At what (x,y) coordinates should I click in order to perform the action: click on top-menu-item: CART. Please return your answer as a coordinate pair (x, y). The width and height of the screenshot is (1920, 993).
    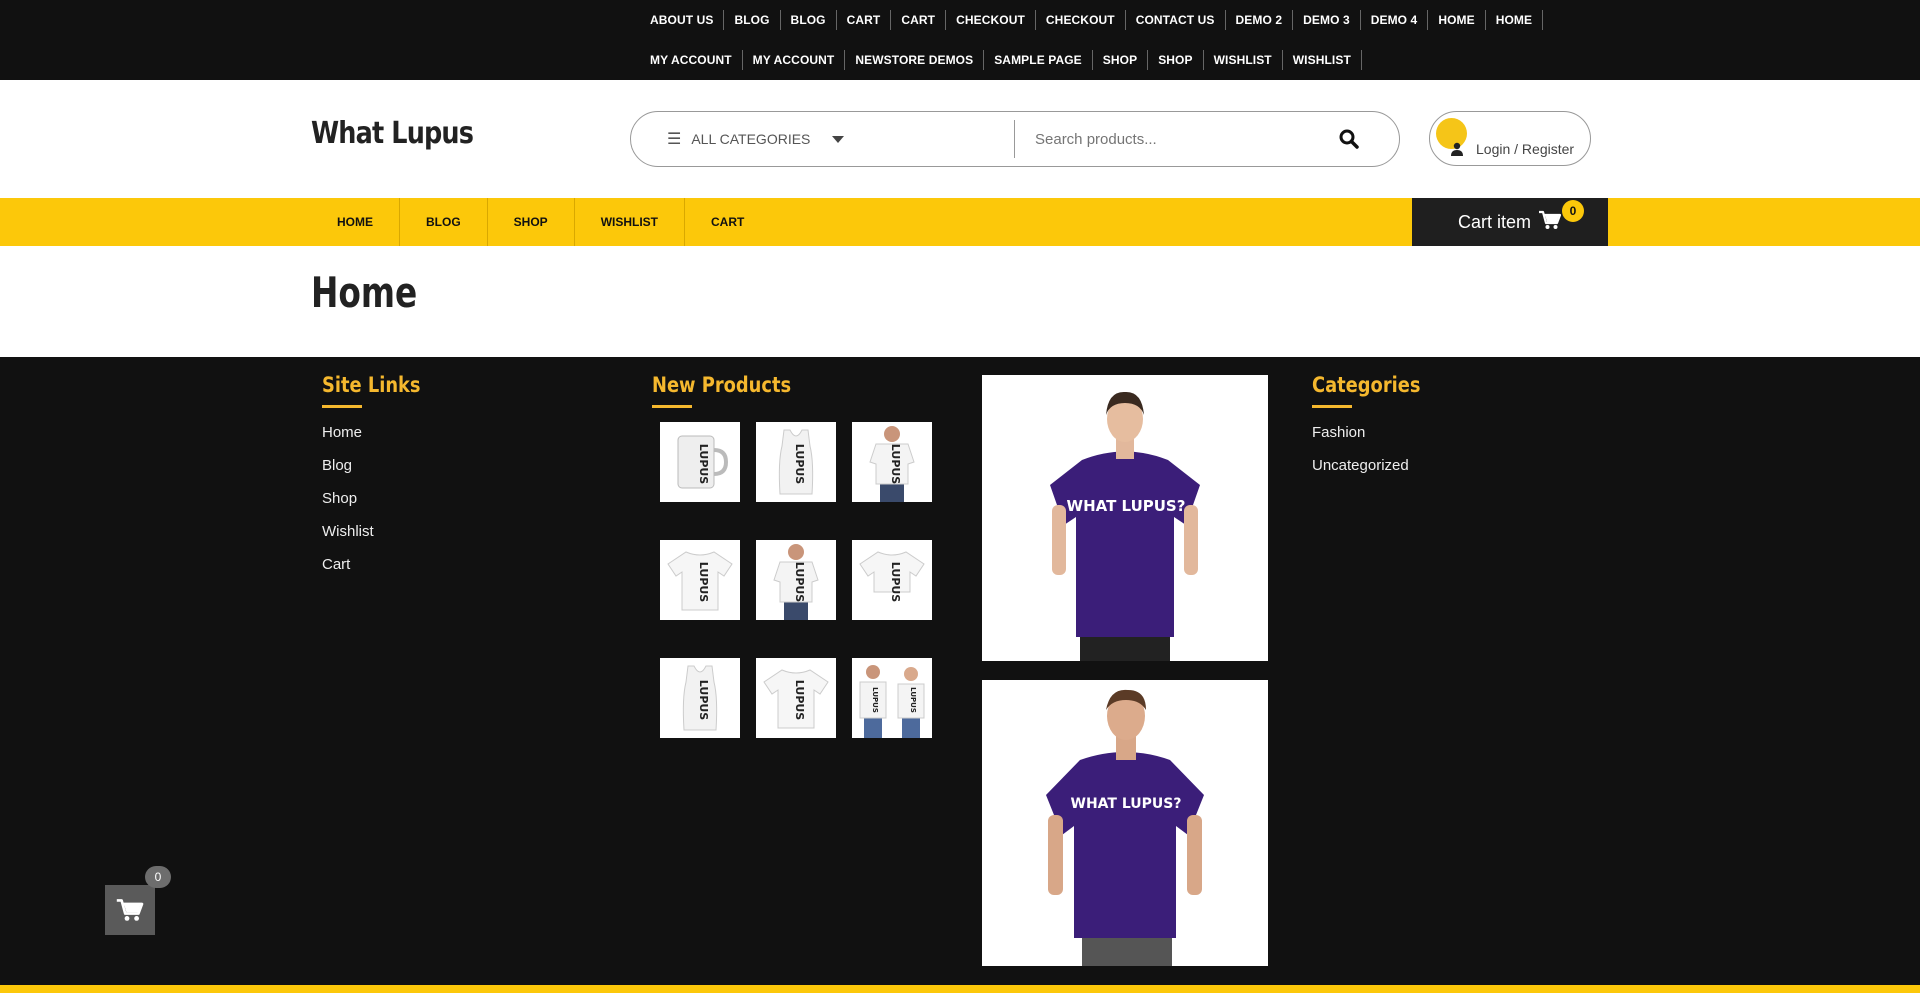
    Looking at the image, I should click on (864, 20).